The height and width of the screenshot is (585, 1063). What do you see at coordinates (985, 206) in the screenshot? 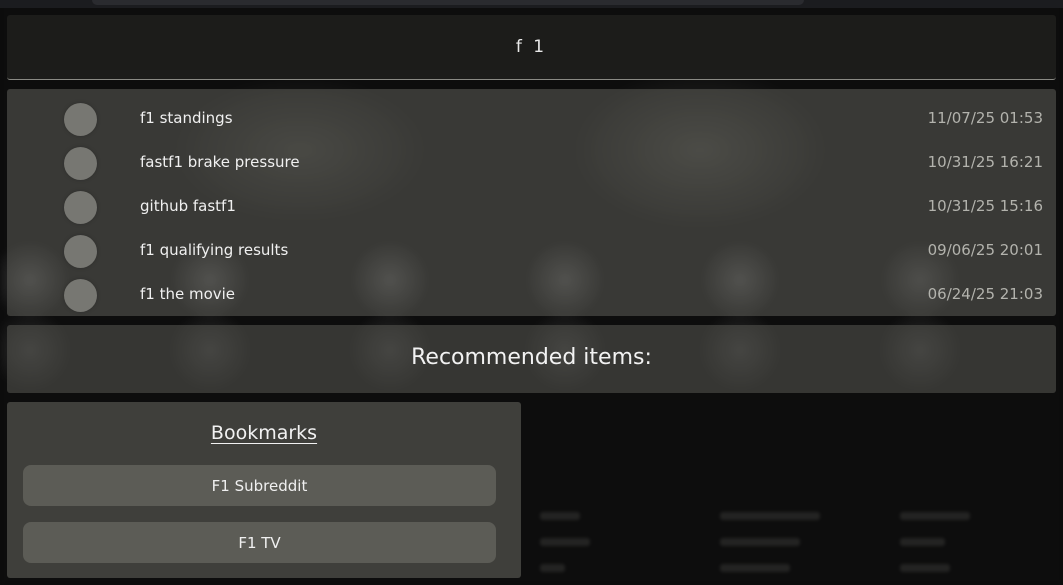
I see `history-item-time: 10/31/25 15:16` at bounding box center [985, 206].